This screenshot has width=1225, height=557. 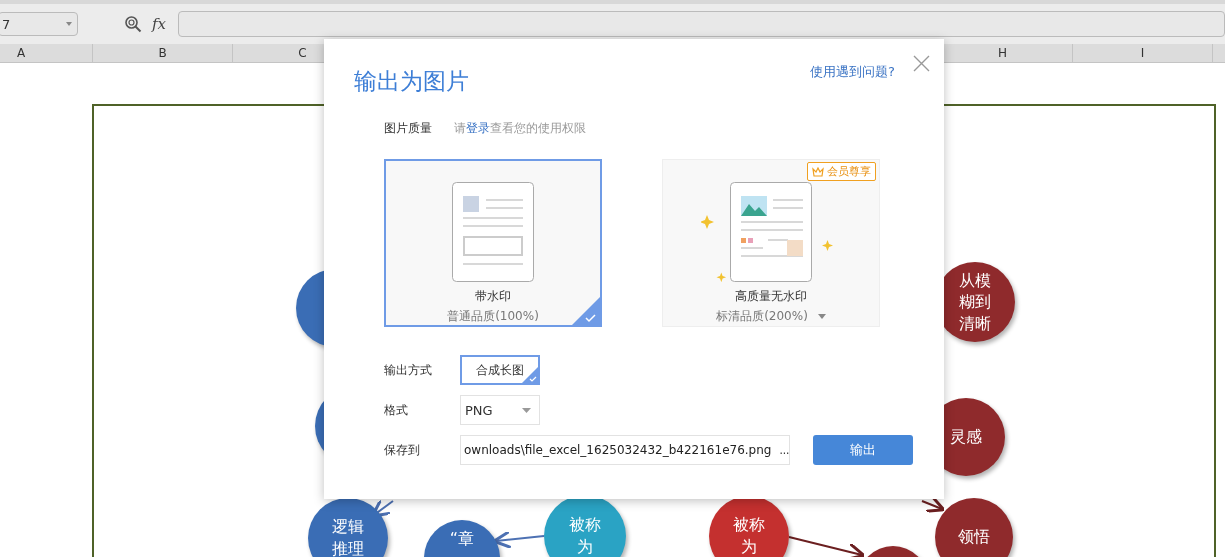 What do you see at coordinates (863, 450) in the screenshot?
I see `export-button: 输出` at bounding box center [863, 450].